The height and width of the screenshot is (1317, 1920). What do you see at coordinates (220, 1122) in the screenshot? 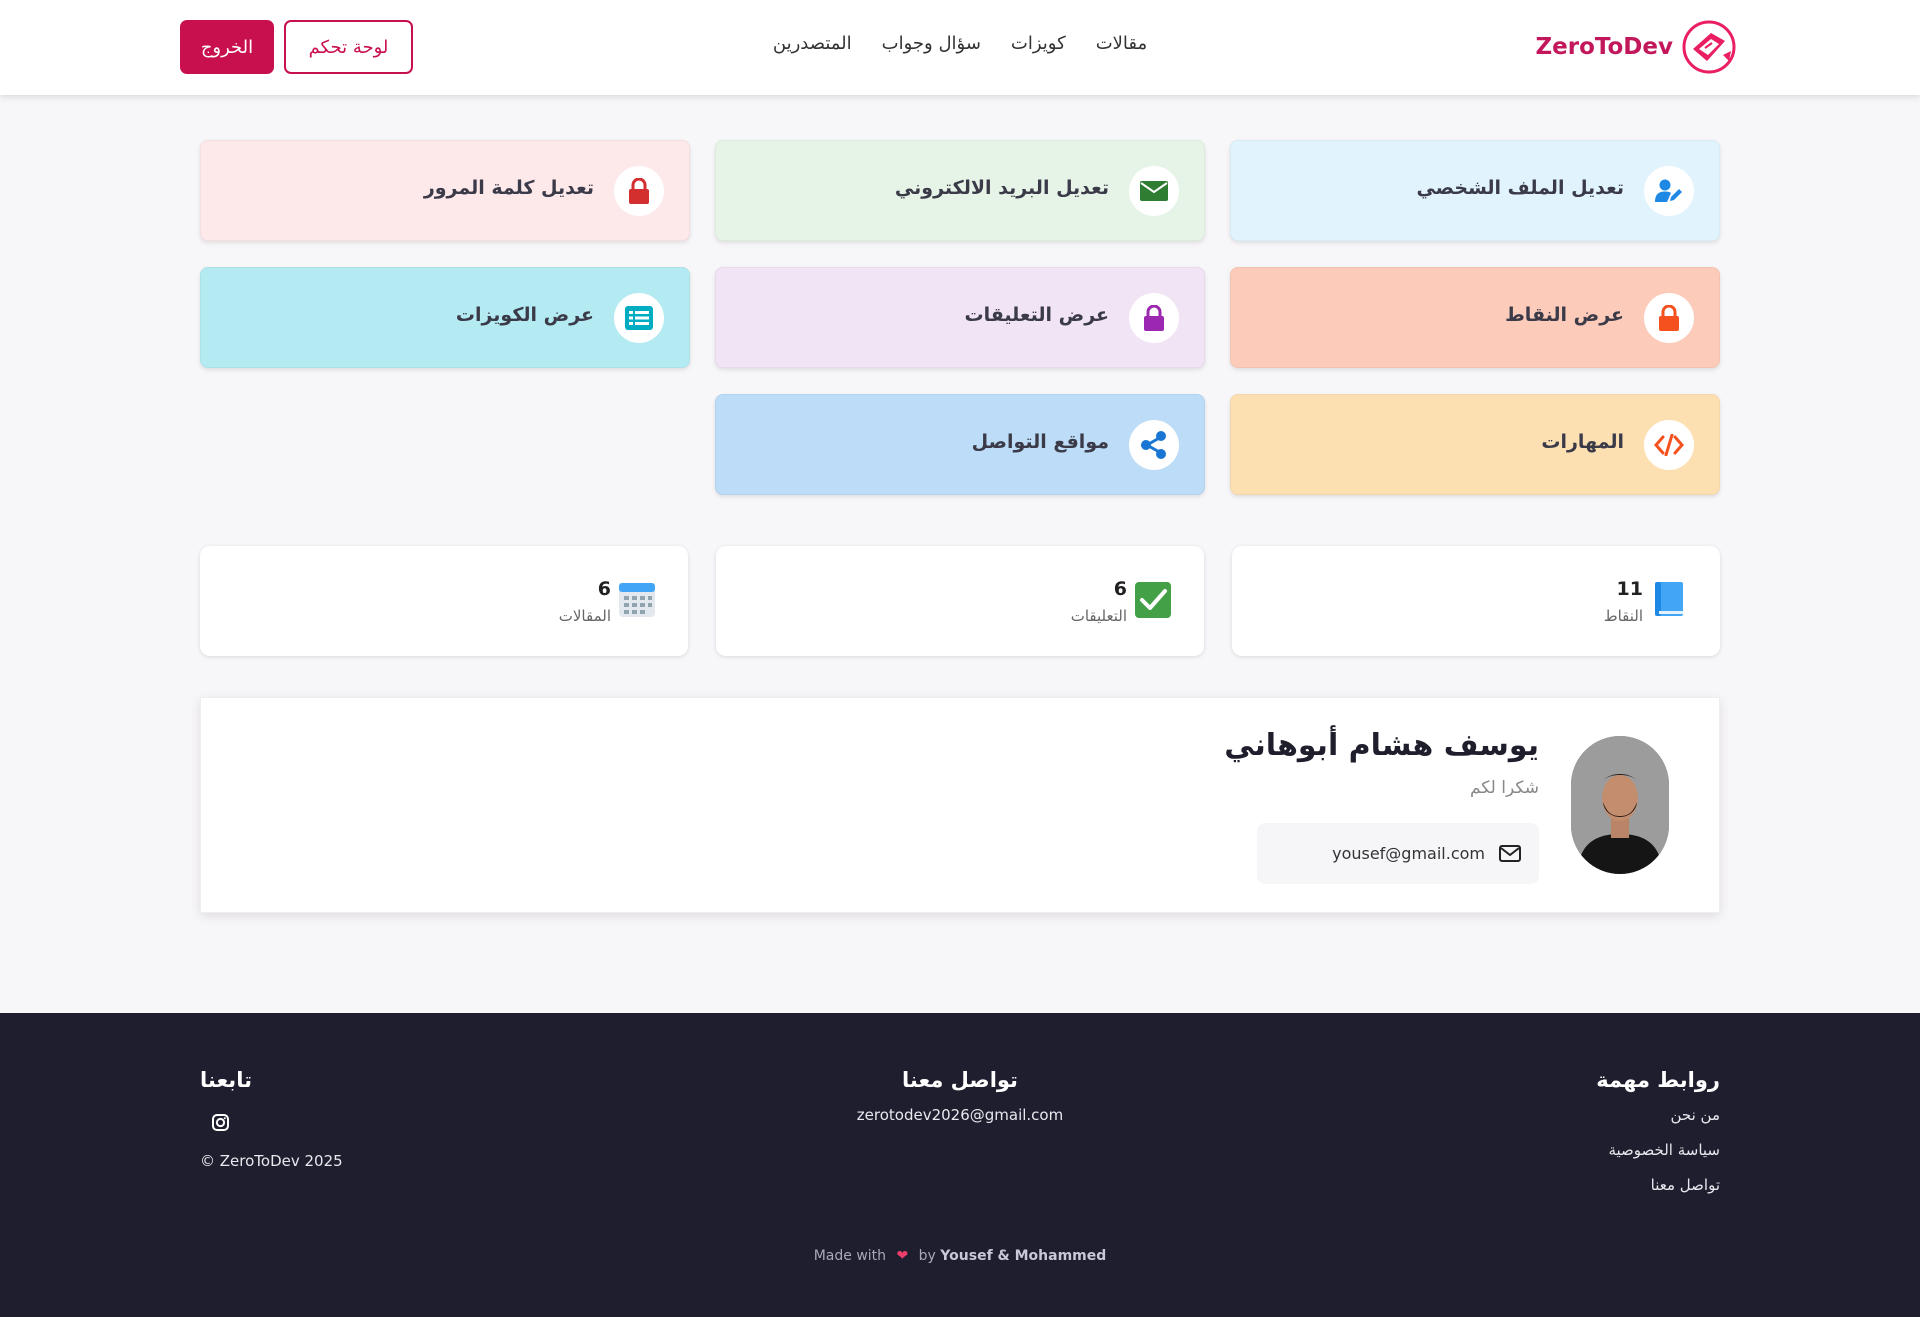
I see `instagram-icon` at bounding box center [220, 1122].